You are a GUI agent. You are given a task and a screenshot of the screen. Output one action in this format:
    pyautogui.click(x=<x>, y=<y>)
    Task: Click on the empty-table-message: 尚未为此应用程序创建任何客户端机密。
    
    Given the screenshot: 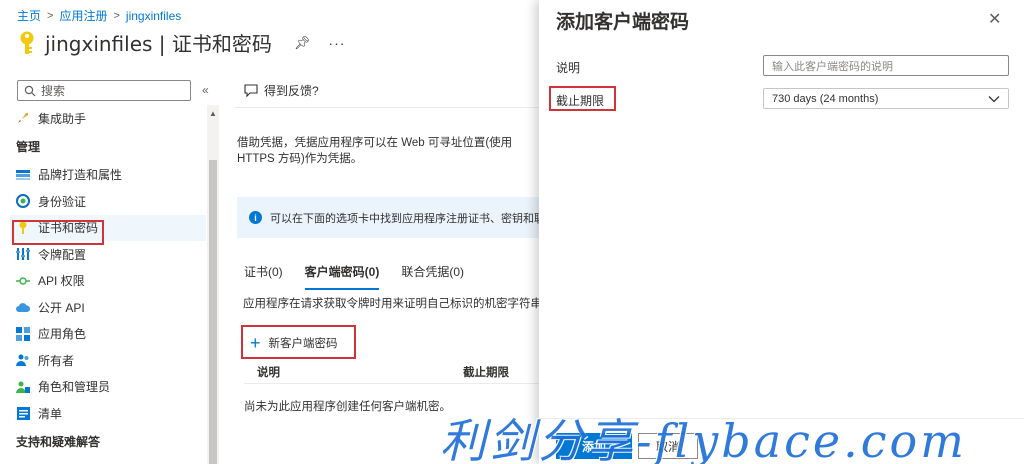 What is the action you would take?
    pyautogui.click(x=347, y=407)
    